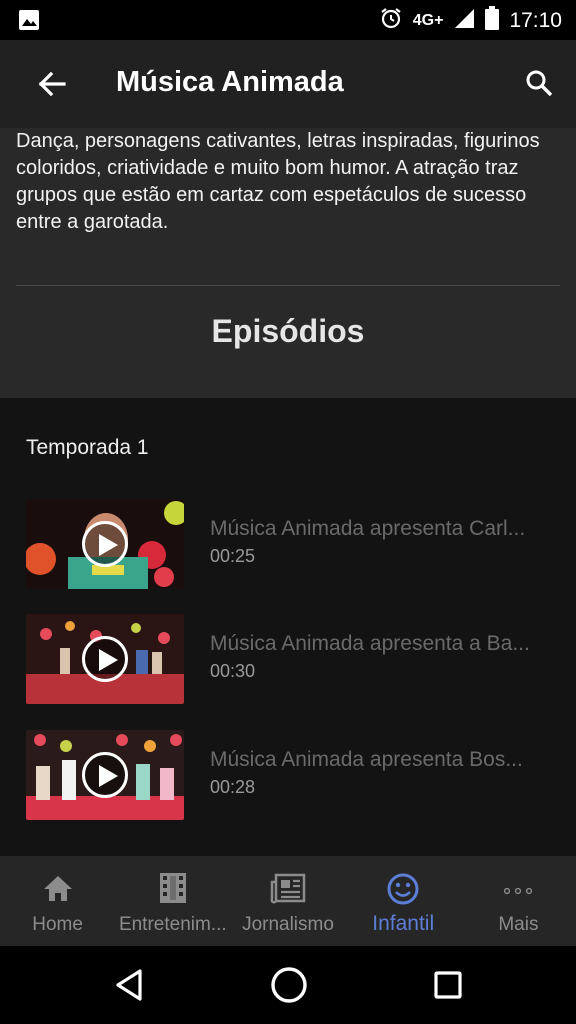 This screenshot has width=576, height=1024. What do you see at coordinates (288, 778) in the screenshot?
I see `list-item: Música Animada apresenta Bos... 00:28` at bounding box center [288, 778].